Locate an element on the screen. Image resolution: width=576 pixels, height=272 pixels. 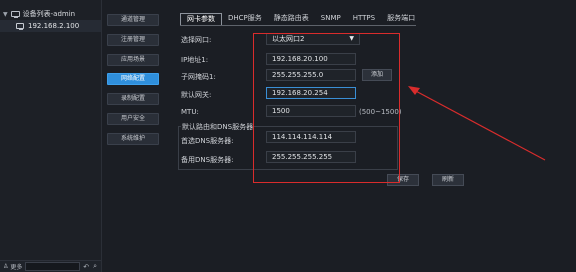
mtu-label: MTU: is located at coordinates (190, 112).